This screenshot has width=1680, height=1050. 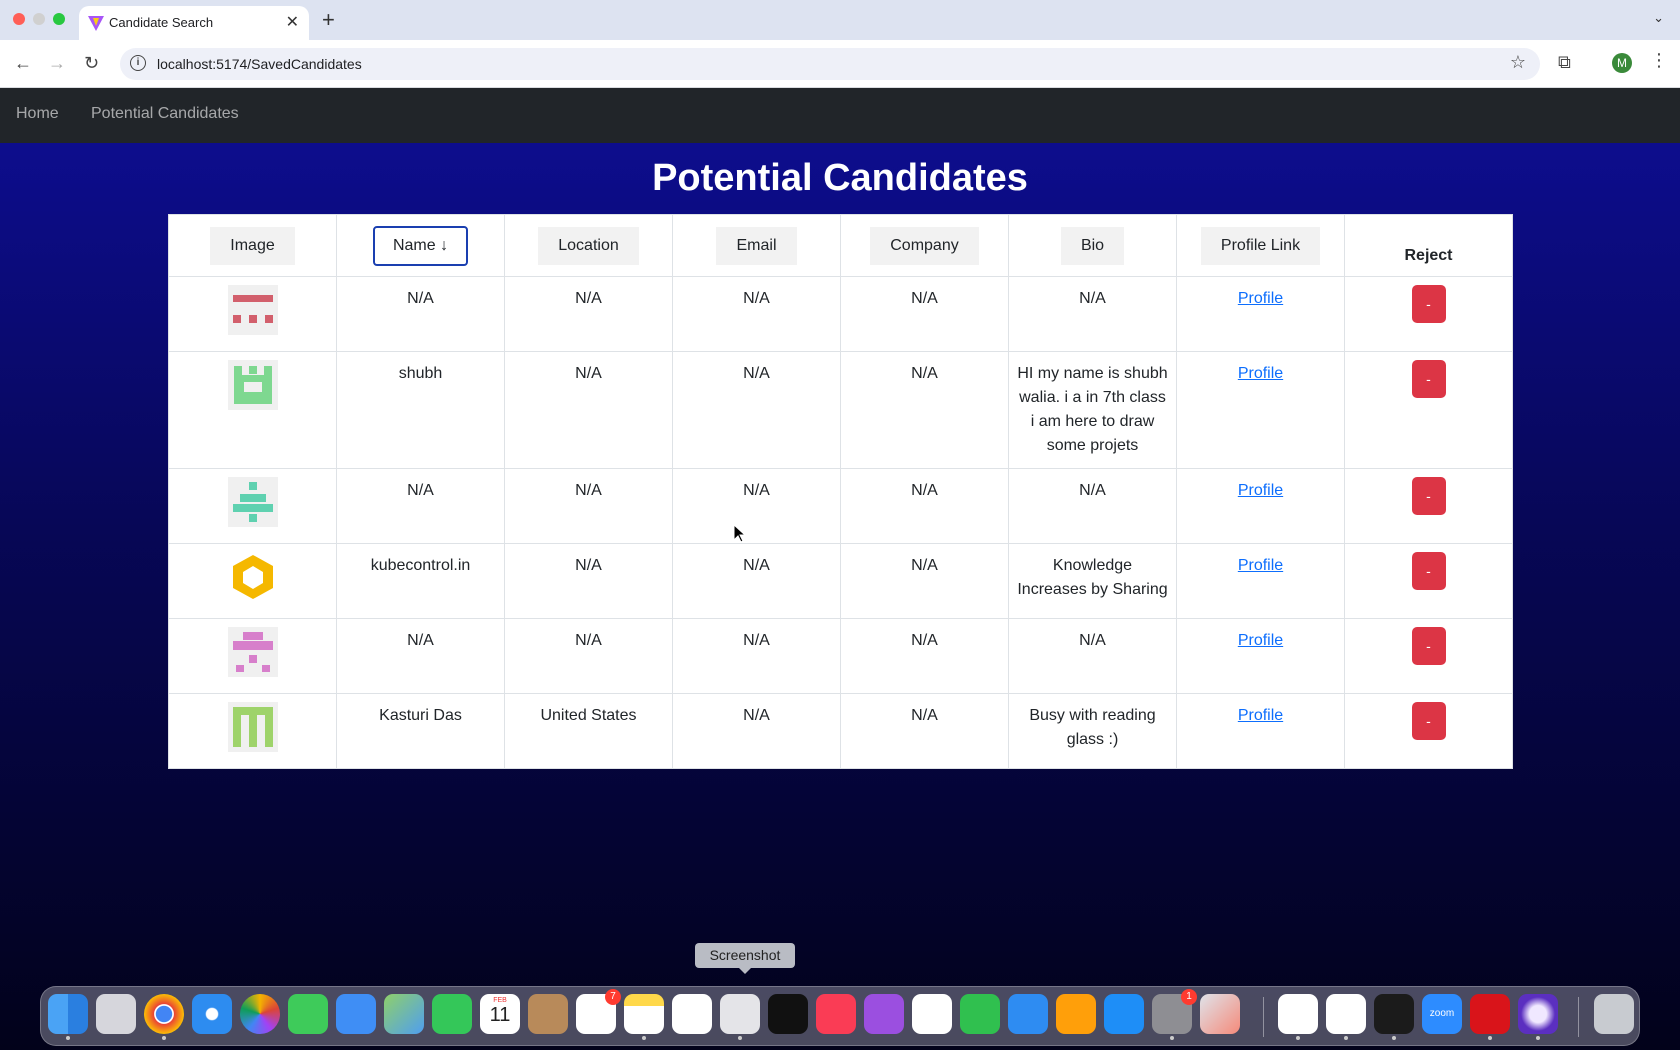 I want to click on nav-potential-candidates-link: Potential Candidates, so click(x=165, y=114).